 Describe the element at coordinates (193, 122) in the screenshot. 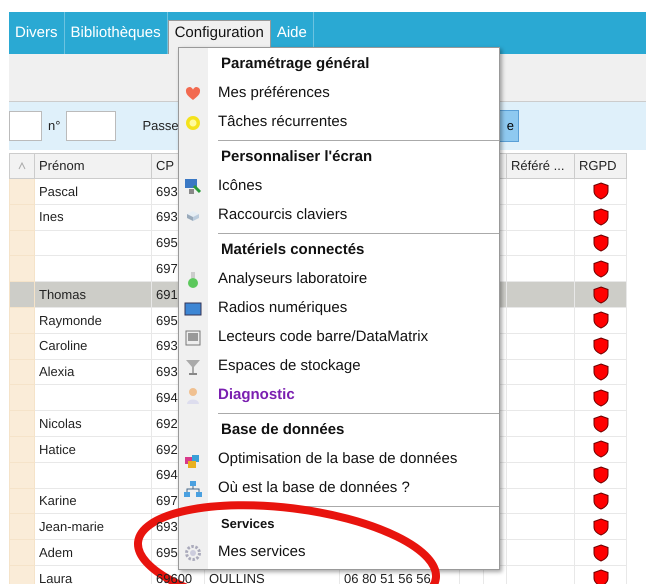

I see `circle-icon` at that location.